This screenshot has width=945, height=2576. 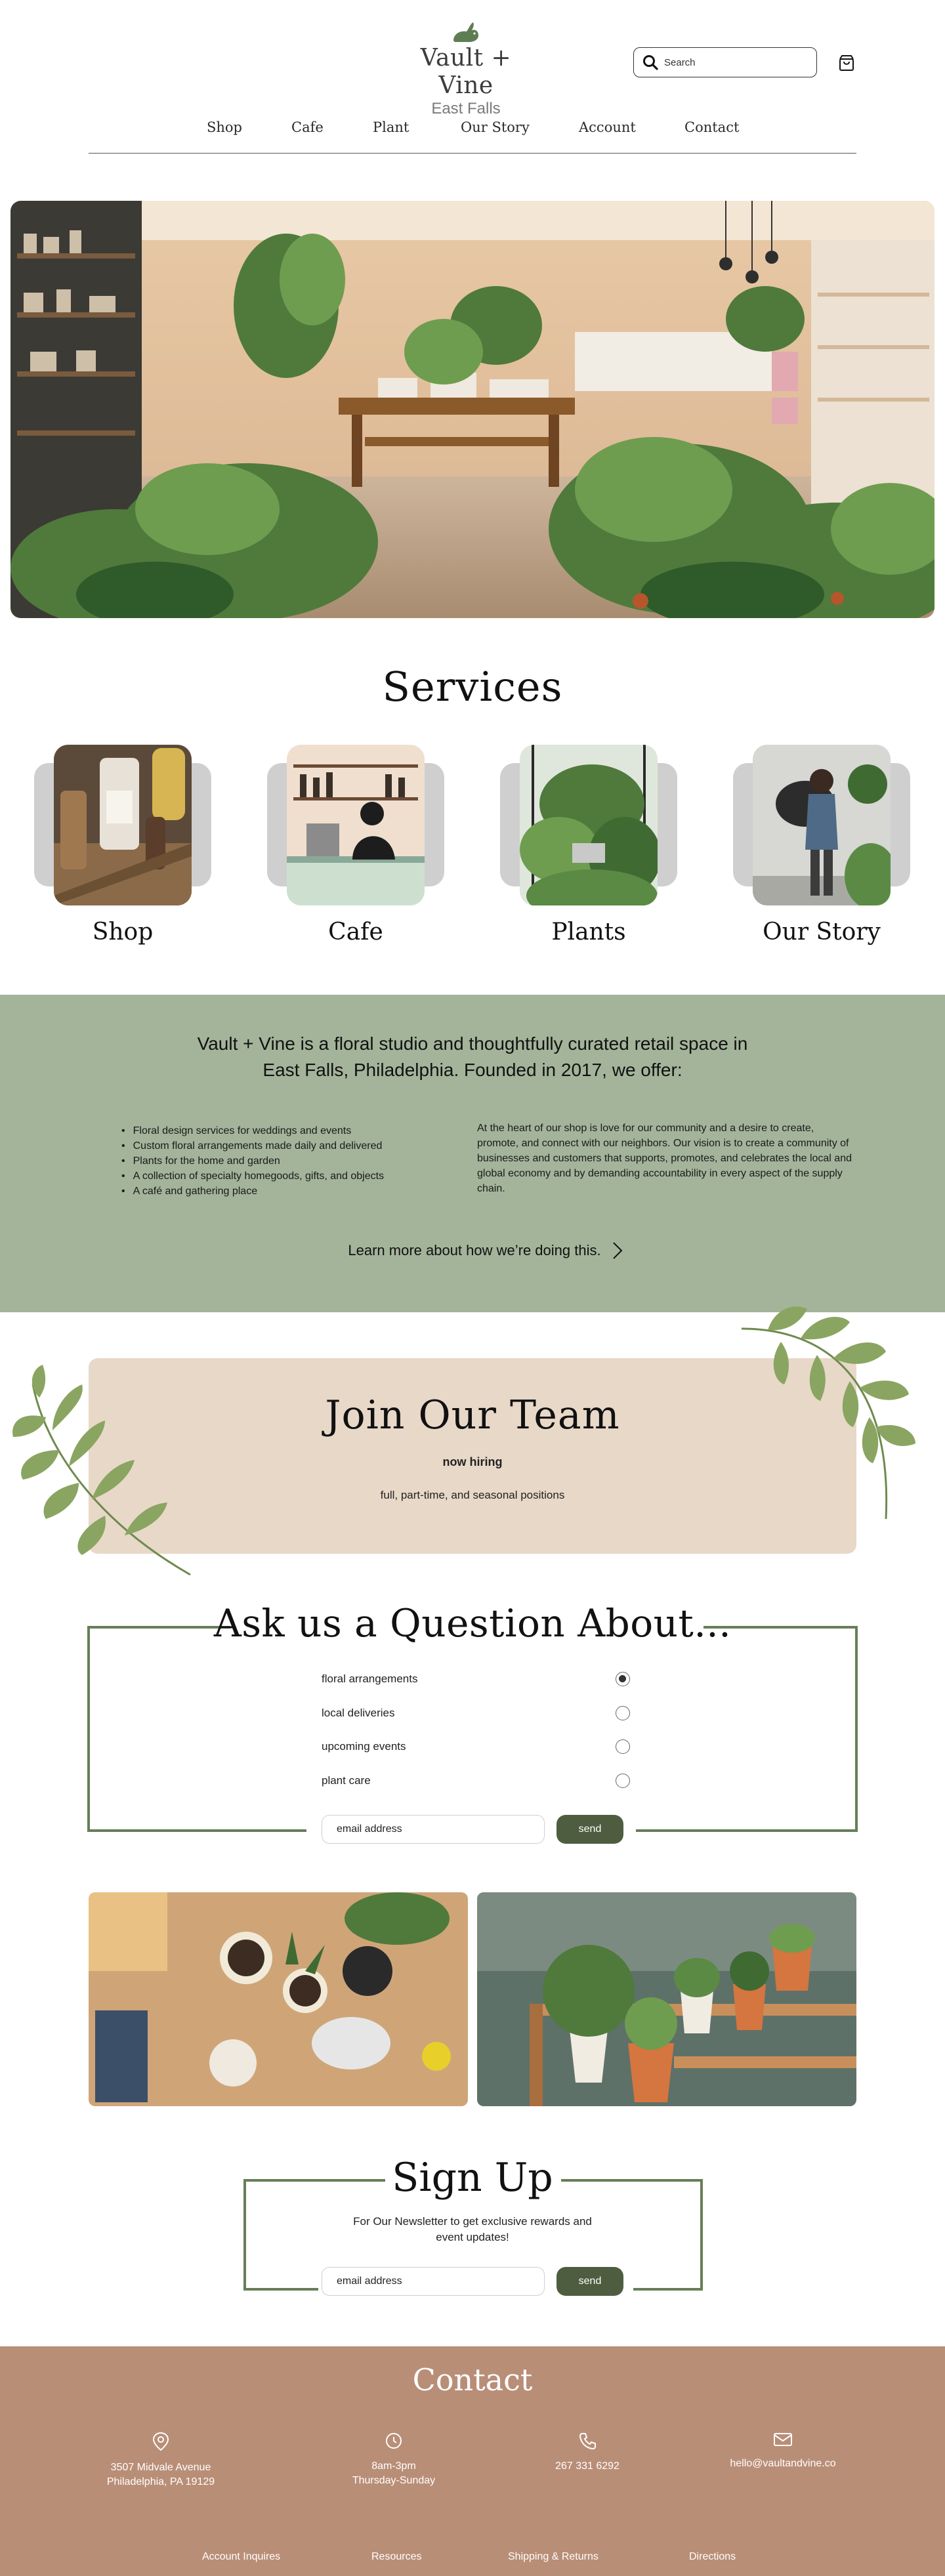 What do you see at coordinates (433, 1830) in the screenshot?
I see `question-email-input` at bounding box center [433, 1830].